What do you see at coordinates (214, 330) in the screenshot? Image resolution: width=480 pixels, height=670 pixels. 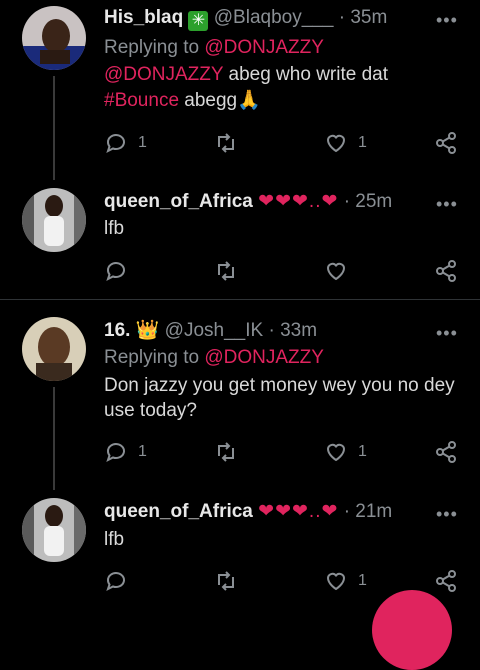 I see `user-handle: @Josh__IK` at bounding box center [214, 330].